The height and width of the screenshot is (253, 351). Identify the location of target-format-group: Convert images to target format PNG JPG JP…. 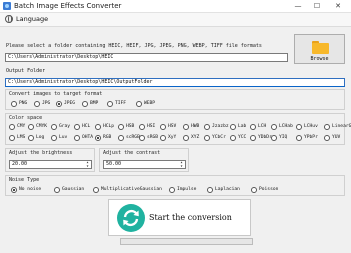
(175, 99).